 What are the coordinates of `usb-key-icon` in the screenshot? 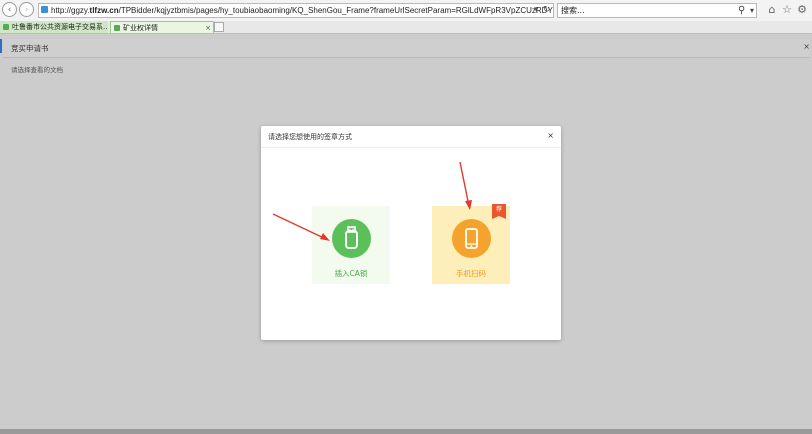 It's located at (351, 237).